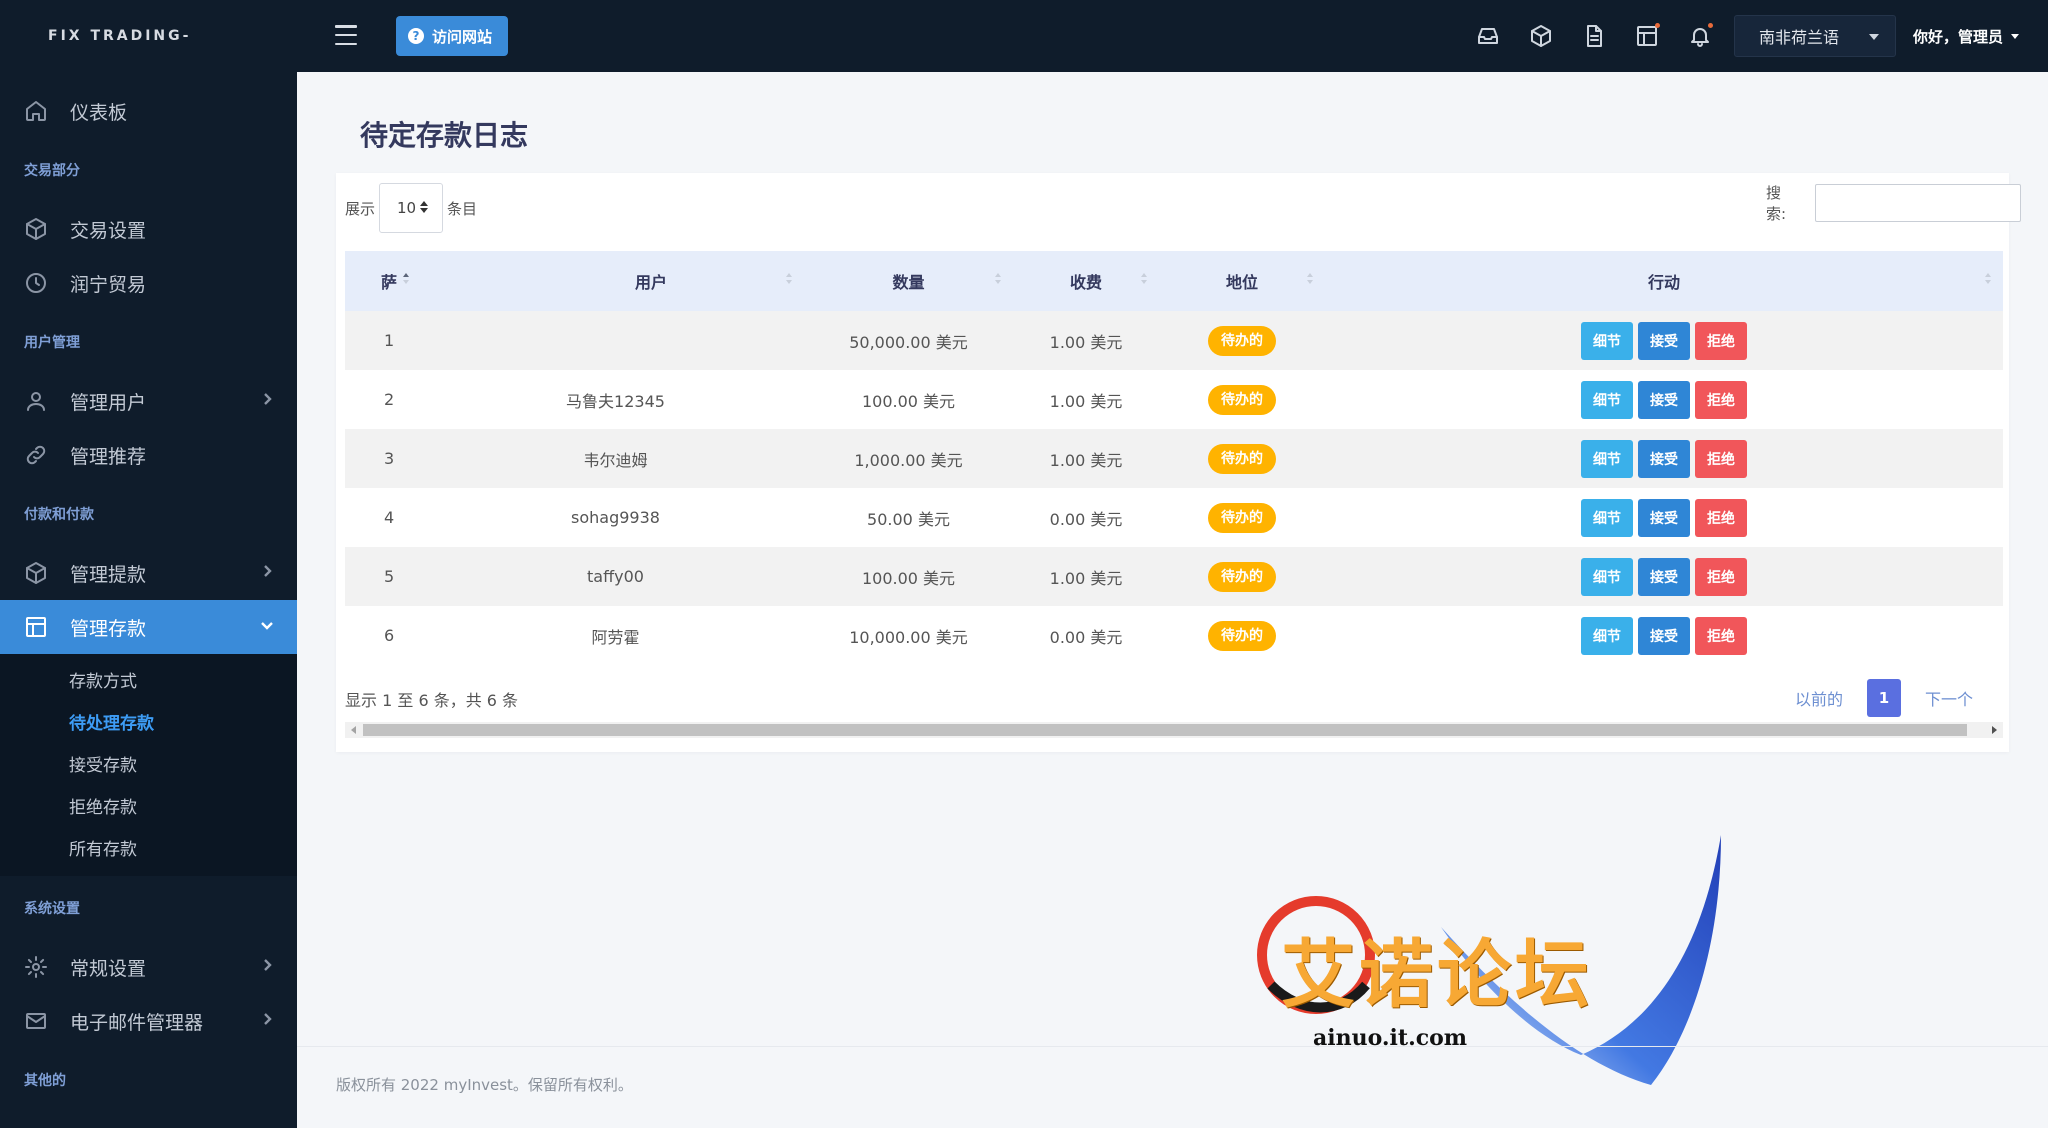  What do you see at coordinates (148, 967) in the screenshot?
I see `sidebar-item-general-settings: 常规设置` at bounding box center [148, 967].